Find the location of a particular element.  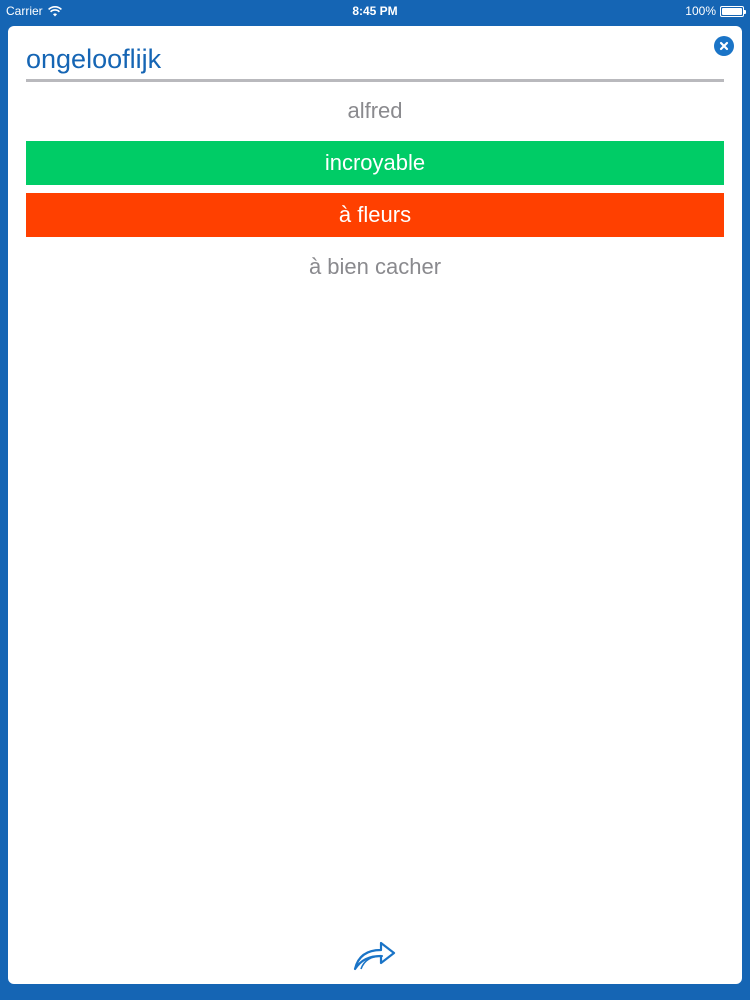

answer-option-correct: incroyable is located at coordinates (375, 163).